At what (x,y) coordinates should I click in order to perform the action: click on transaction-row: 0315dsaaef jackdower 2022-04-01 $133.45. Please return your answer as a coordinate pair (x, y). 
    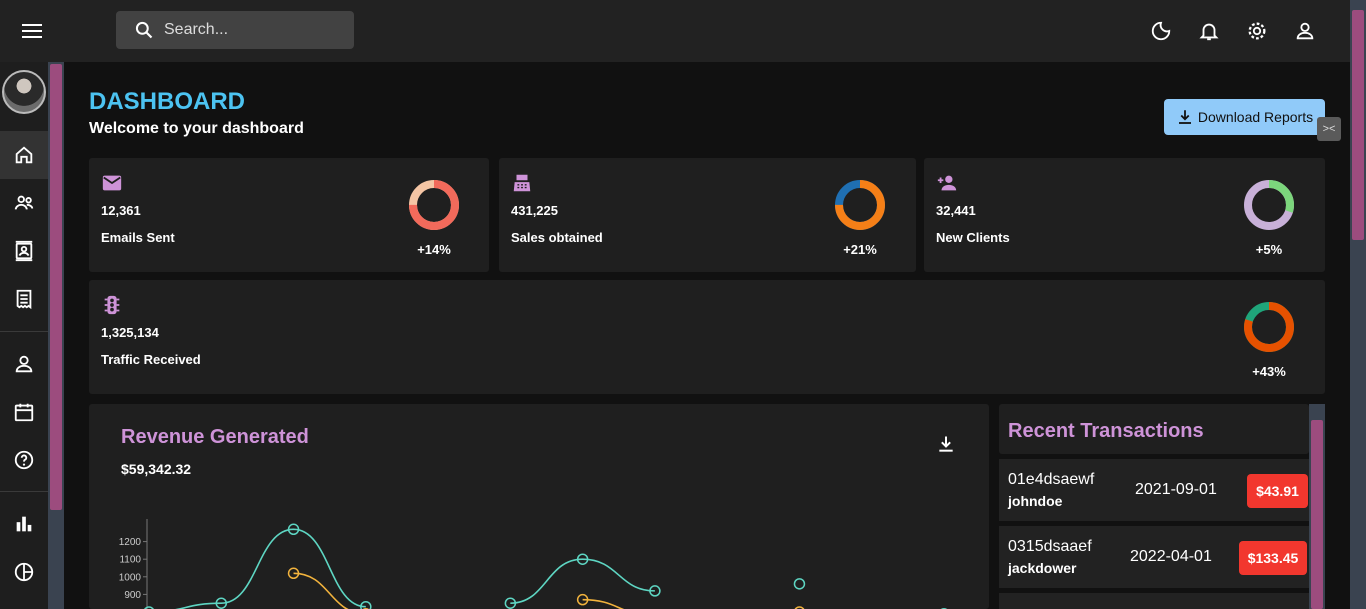
    Looking at the image, I should click on (1154, 557).